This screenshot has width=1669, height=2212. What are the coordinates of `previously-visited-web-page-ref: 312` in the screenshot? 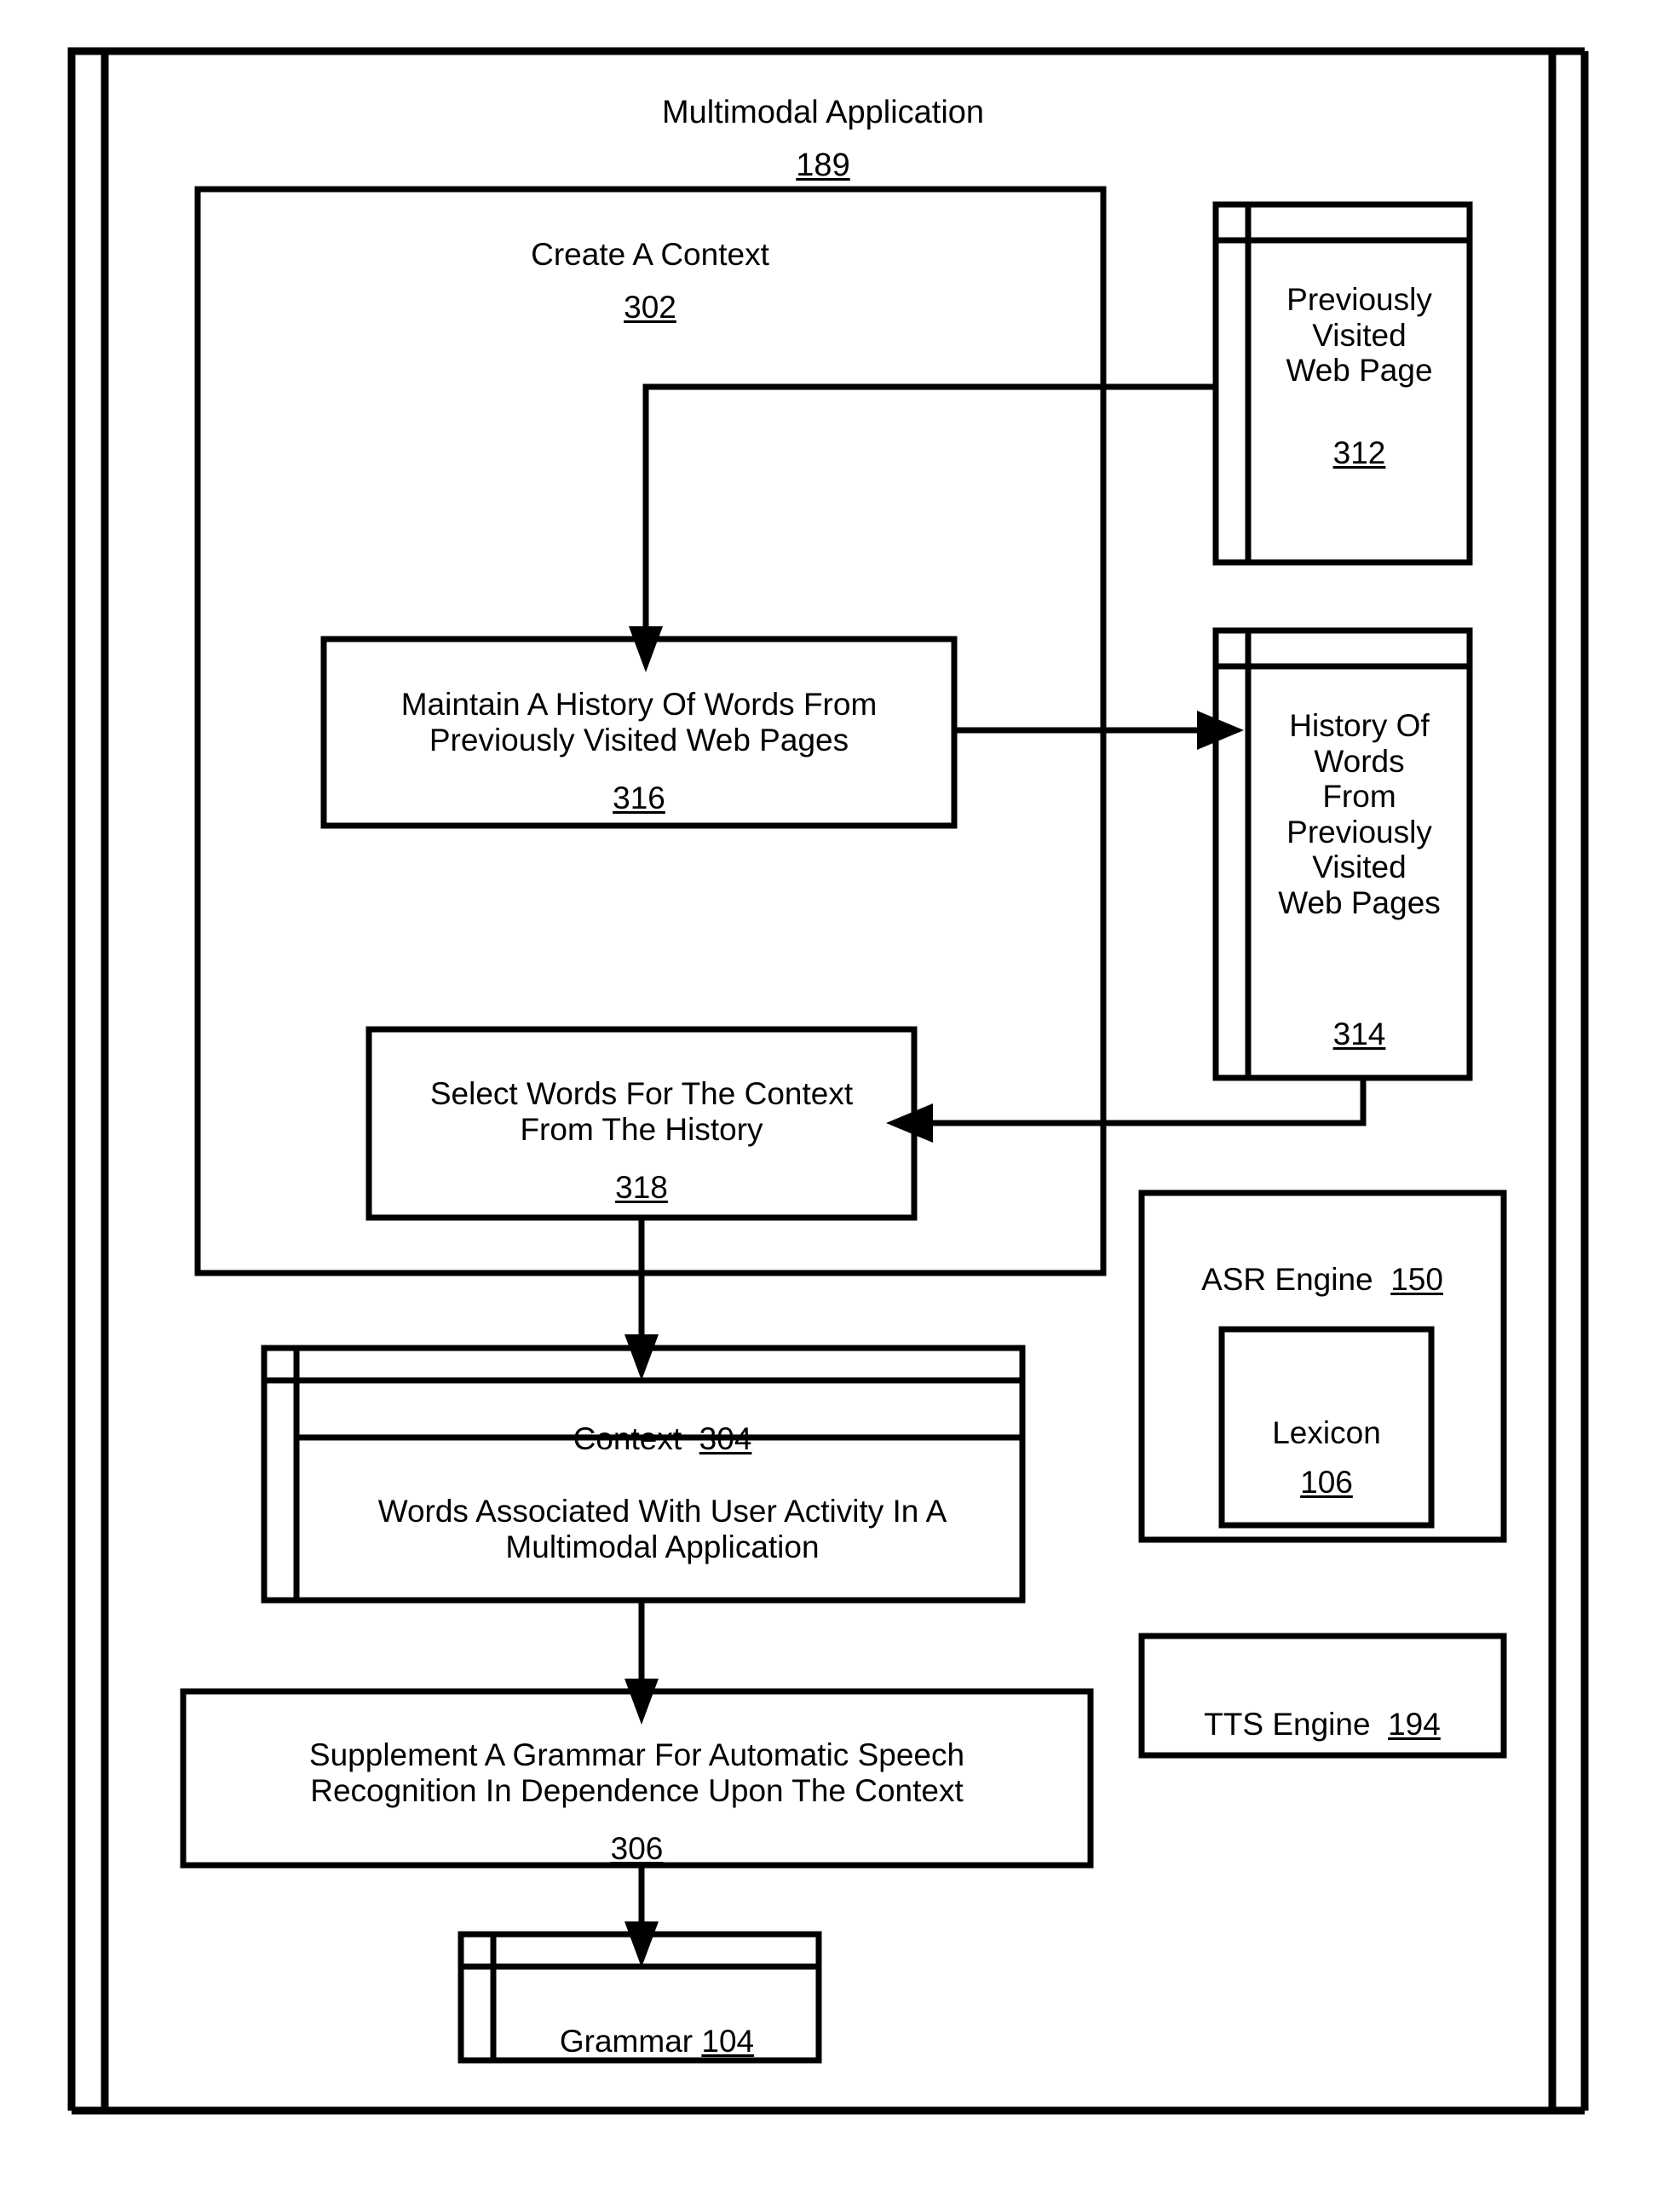 It's located at (1359, 453).